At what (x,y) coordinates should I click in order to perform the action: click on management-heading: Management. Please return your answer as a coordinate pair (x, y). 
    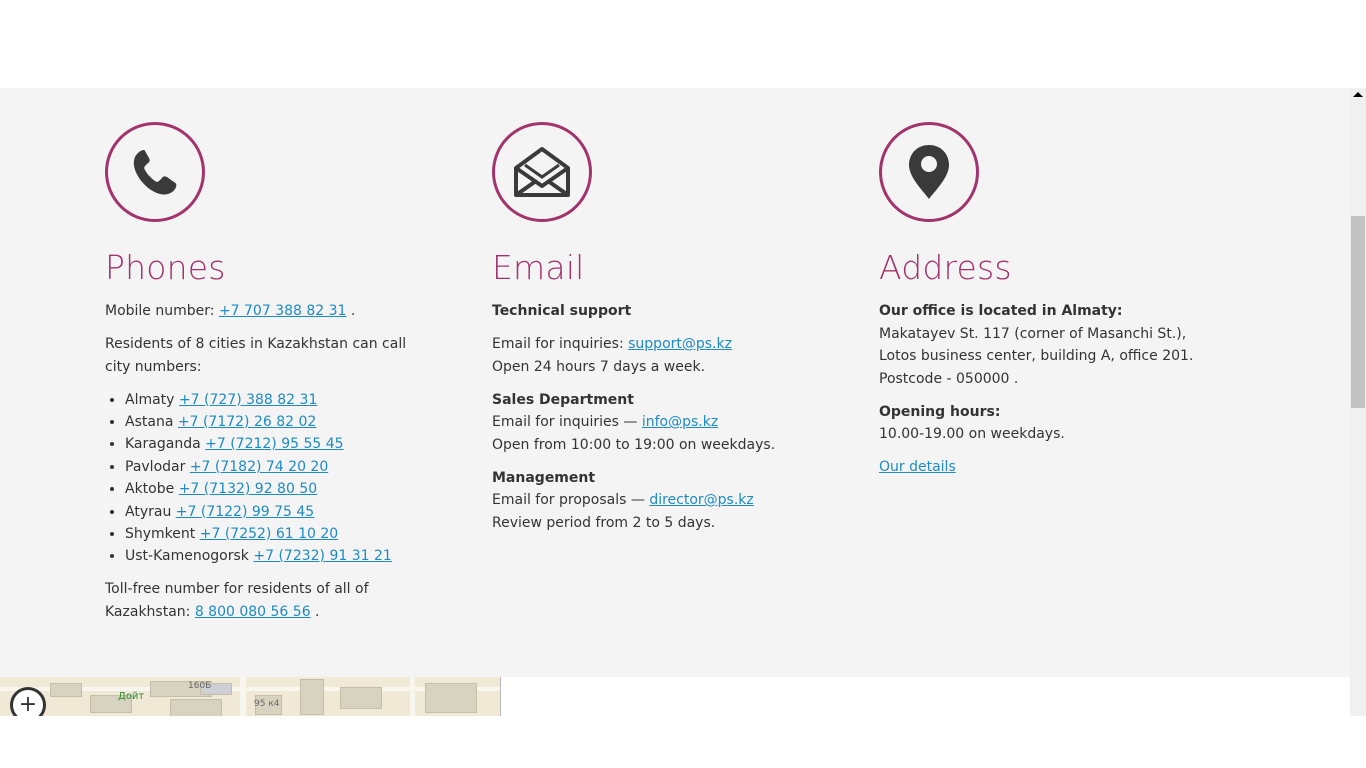
    Looking at the image, I should click on (544, 477).